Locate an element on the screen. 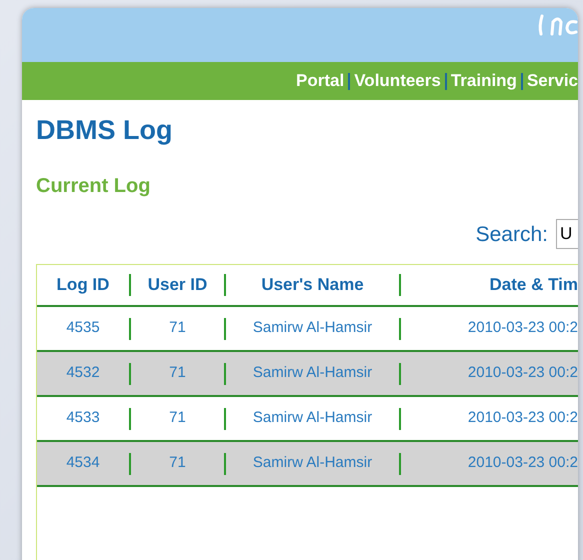  nav-link: Portal is located at coordinates (320, 81).